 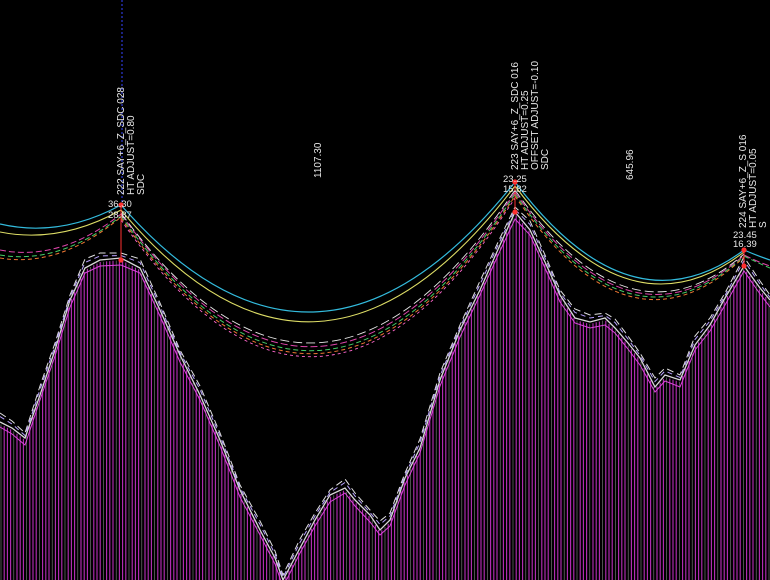 I want to click on attach-height-label: 36.30, so click(x=120, y=204).